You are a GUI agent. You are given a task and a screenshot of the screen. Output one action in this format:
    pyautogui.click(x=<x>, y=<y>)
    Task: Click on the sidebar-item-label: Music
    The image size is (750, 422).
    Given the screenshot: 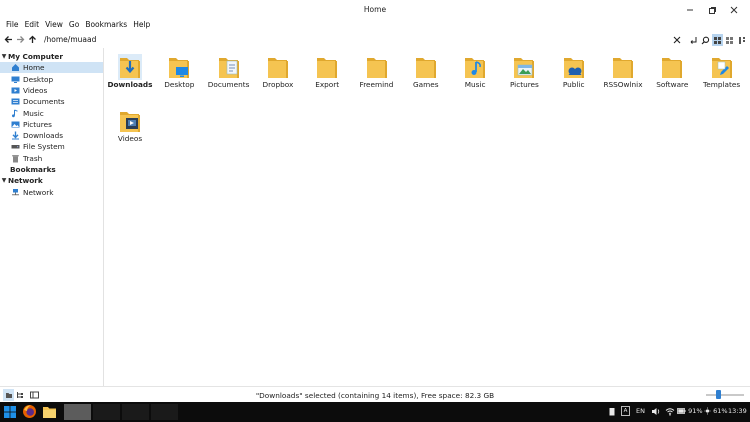 What is the action you would take?
    pyautogui.click(x=33, y=113)
    